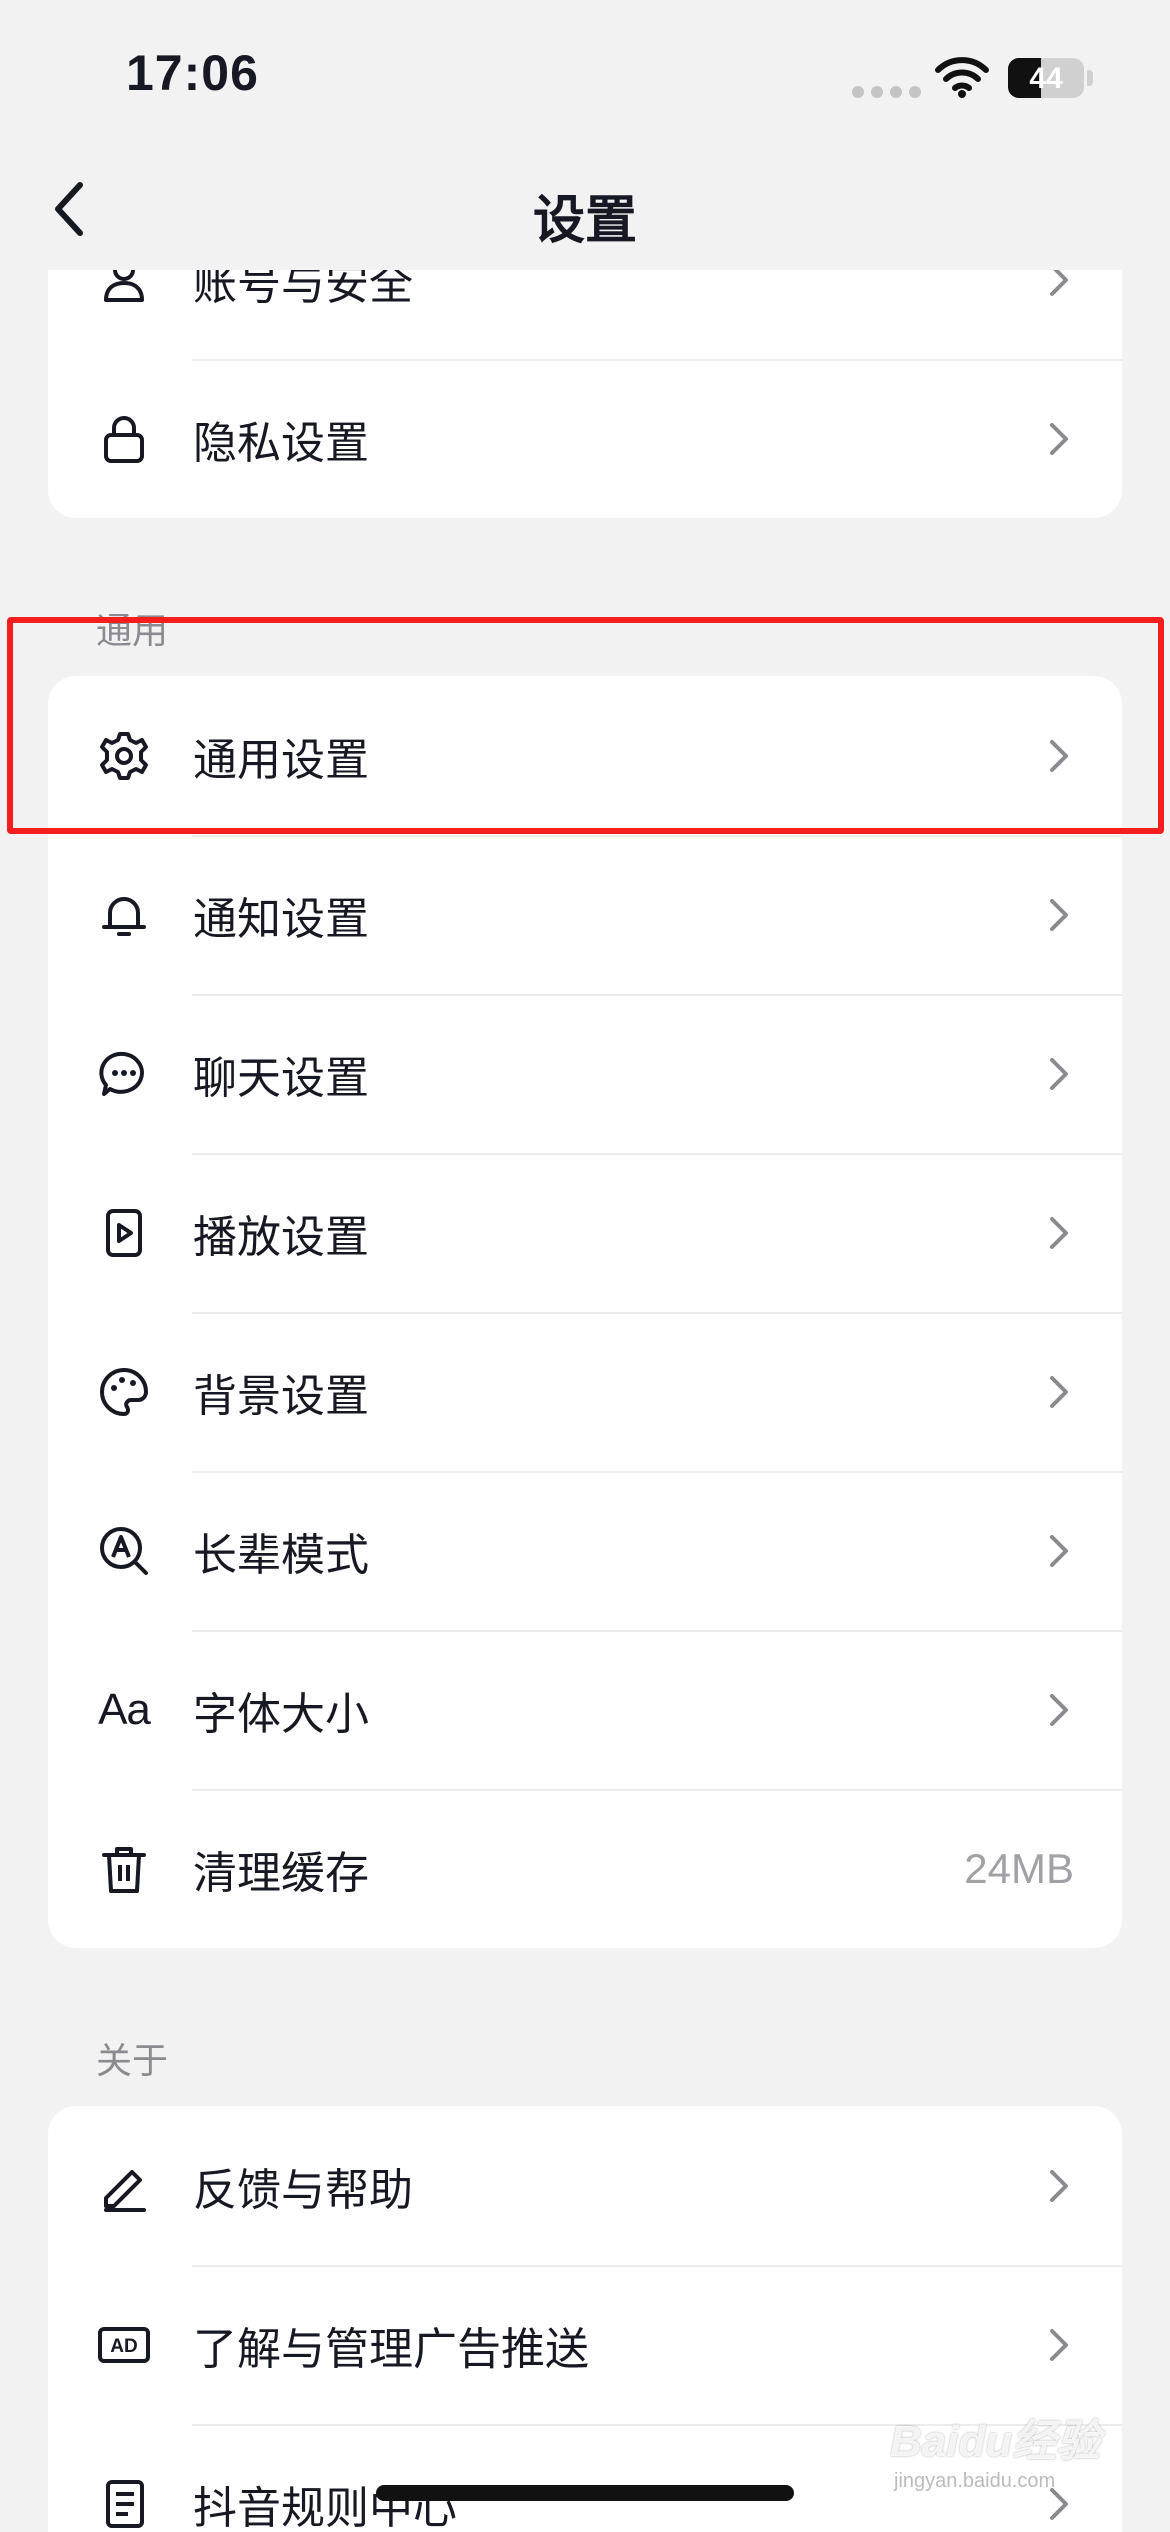  What do you see at coordinates (585, 75) in the screenshot?
I see `status-bar: 17:06 44` at bounding box center [585, 75].